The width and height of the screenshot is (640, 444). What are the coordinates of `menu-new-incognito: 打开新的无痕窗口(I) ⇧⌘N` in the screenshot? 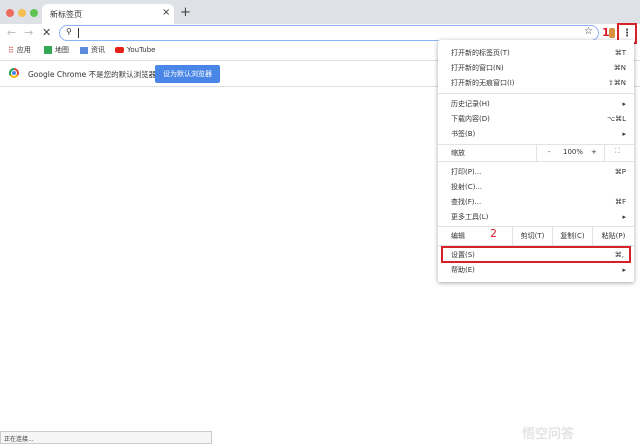 It's located at (536, 82).